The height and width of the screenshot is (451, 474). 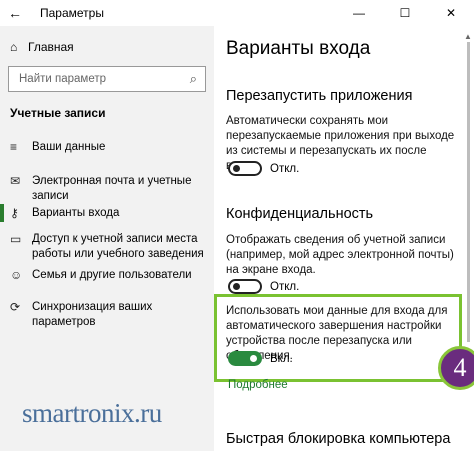 I want to click on search-box: Найти параметр ⌕, so click(x=107, y=79).